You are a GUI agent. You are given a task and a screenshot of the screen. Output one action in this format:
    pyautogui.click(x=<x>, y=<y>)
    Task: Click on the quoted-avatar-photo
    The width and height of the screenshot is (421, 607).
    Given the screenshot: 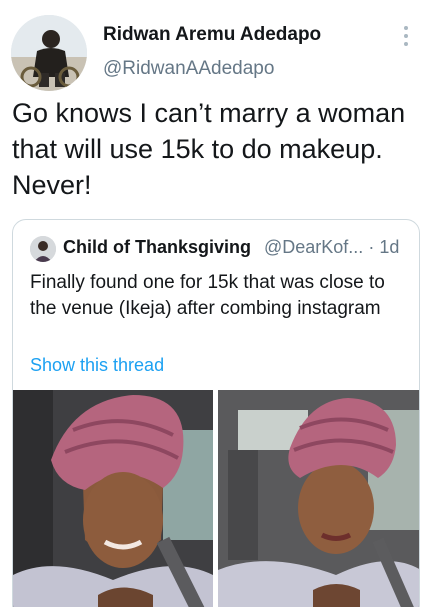 What is the action you would take?
    pyautogui.click(x=43, y=249)
    